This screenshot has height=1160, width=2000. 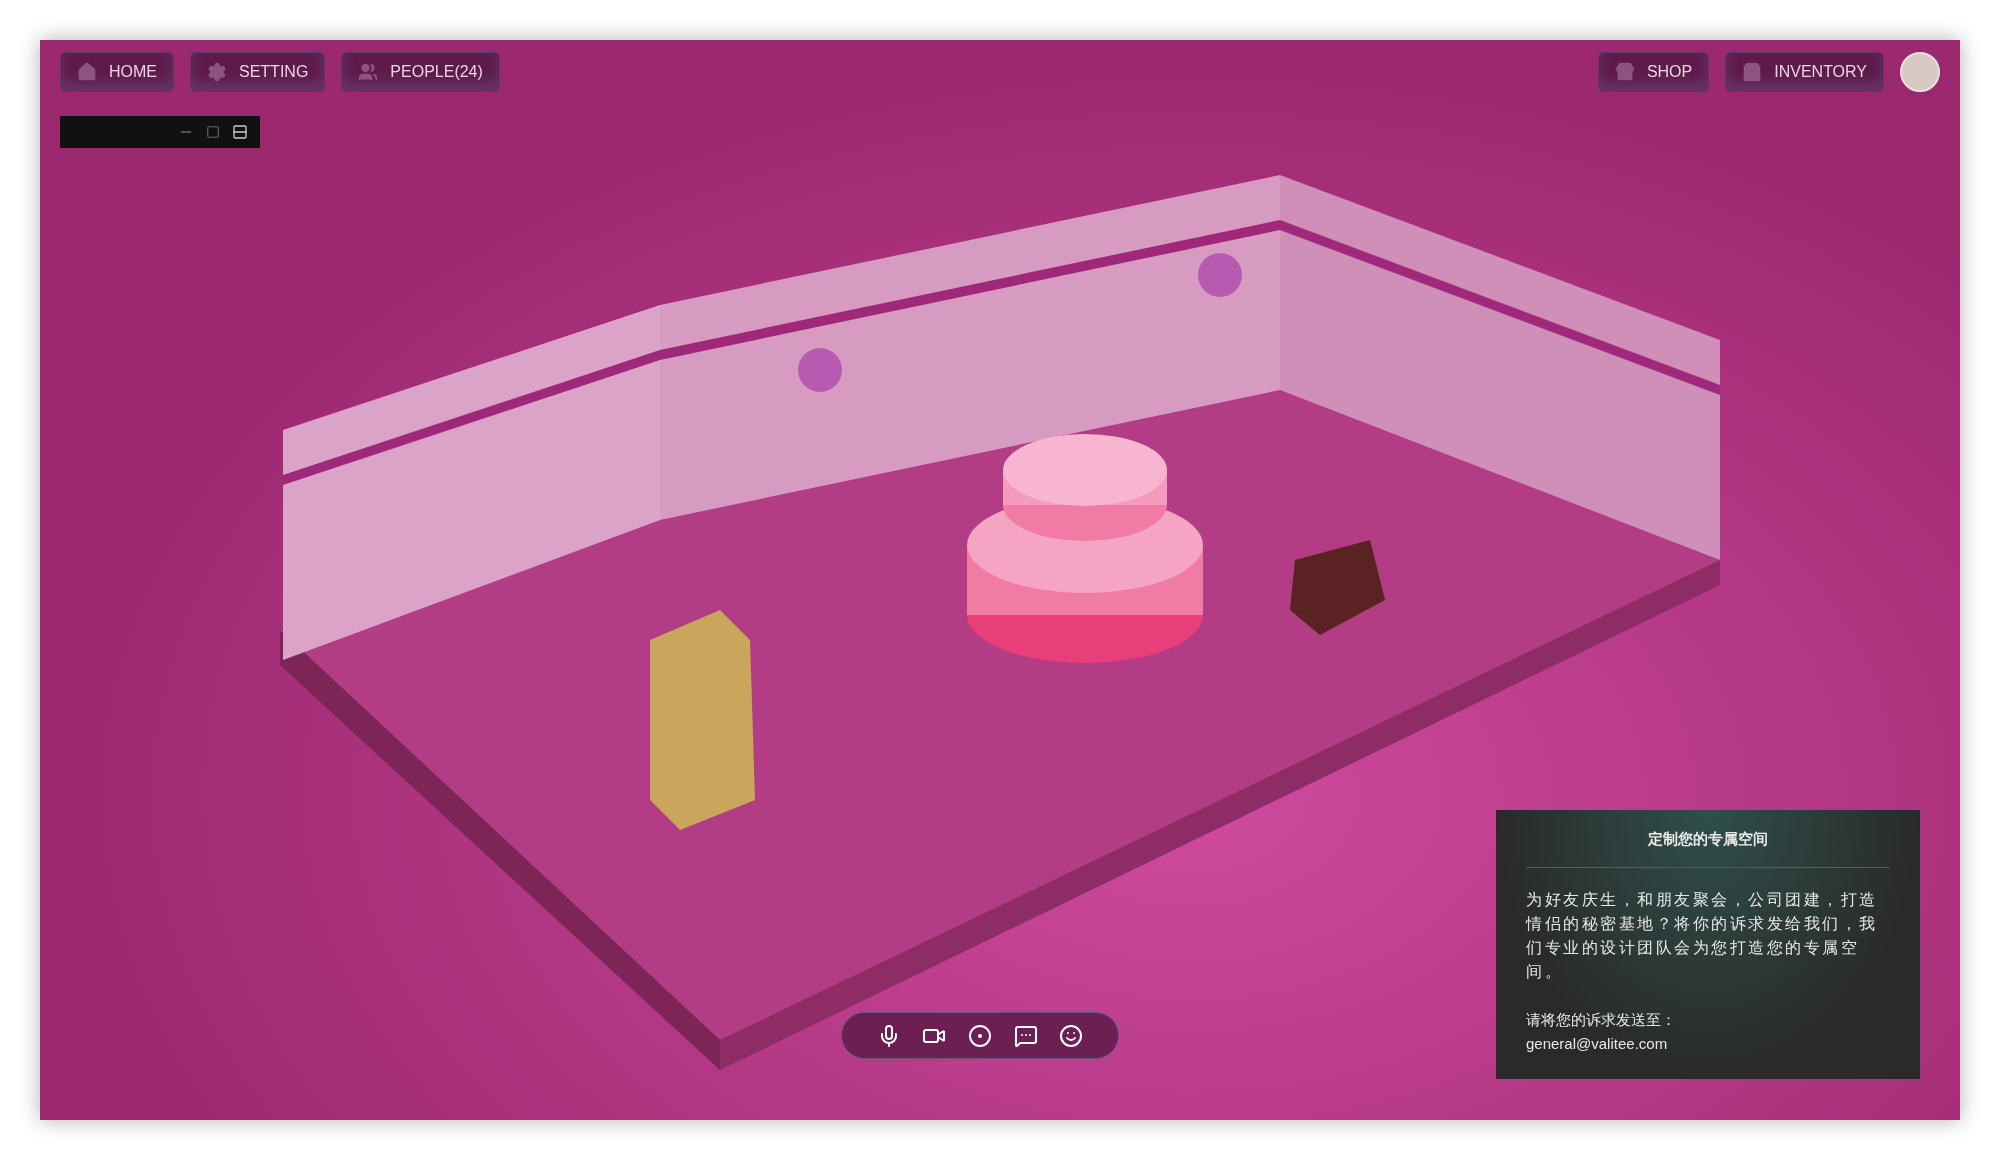 What do you see at coordinates (1920, 72) in the screenshot?
I see `avatar` at bounding box center [1920, 72].